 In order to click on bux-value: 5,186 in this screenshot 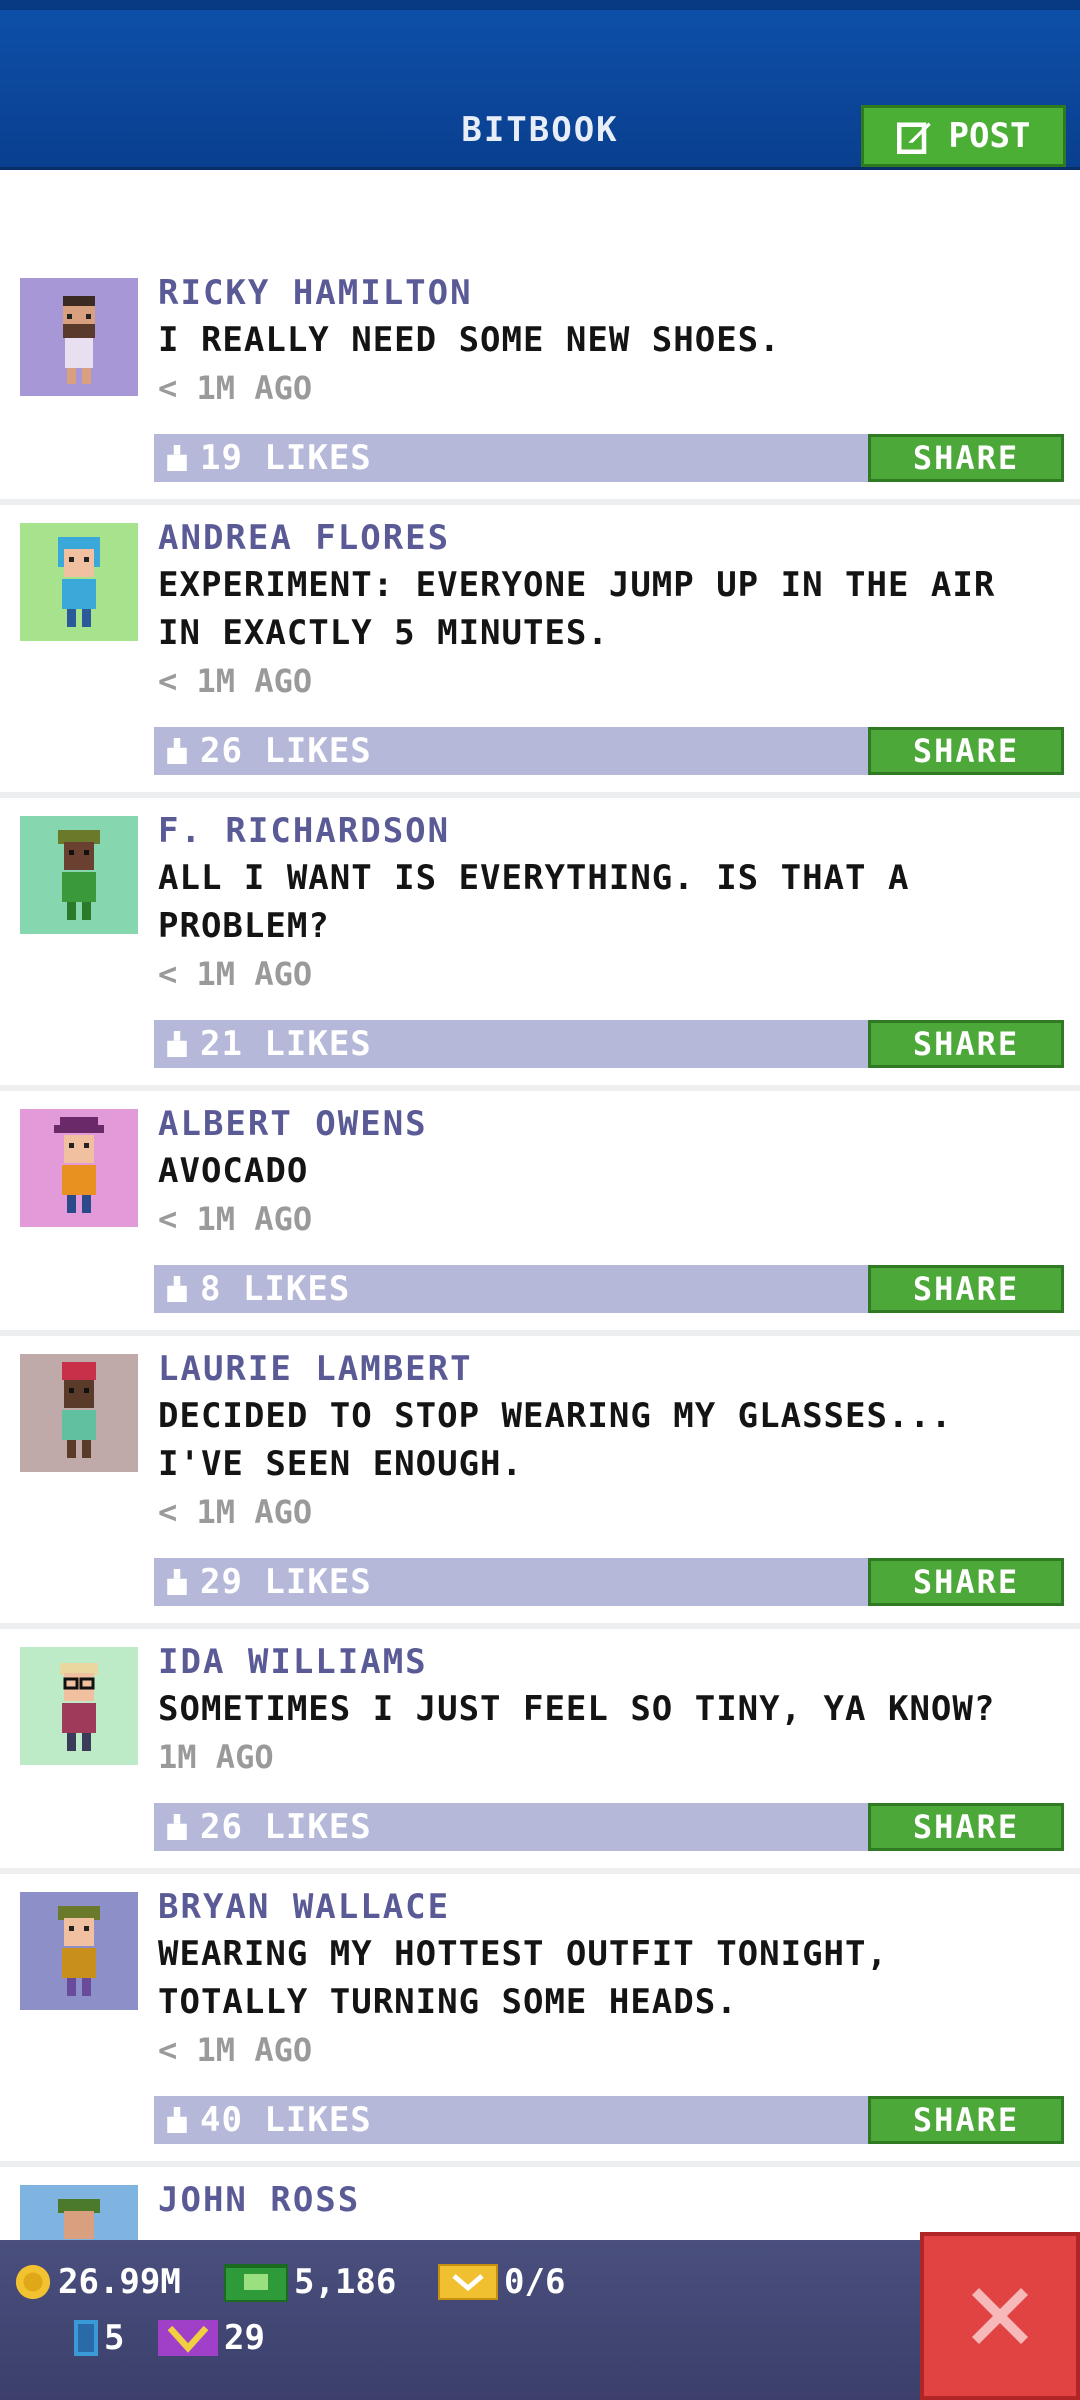, I will do `click(345, 2282)`.